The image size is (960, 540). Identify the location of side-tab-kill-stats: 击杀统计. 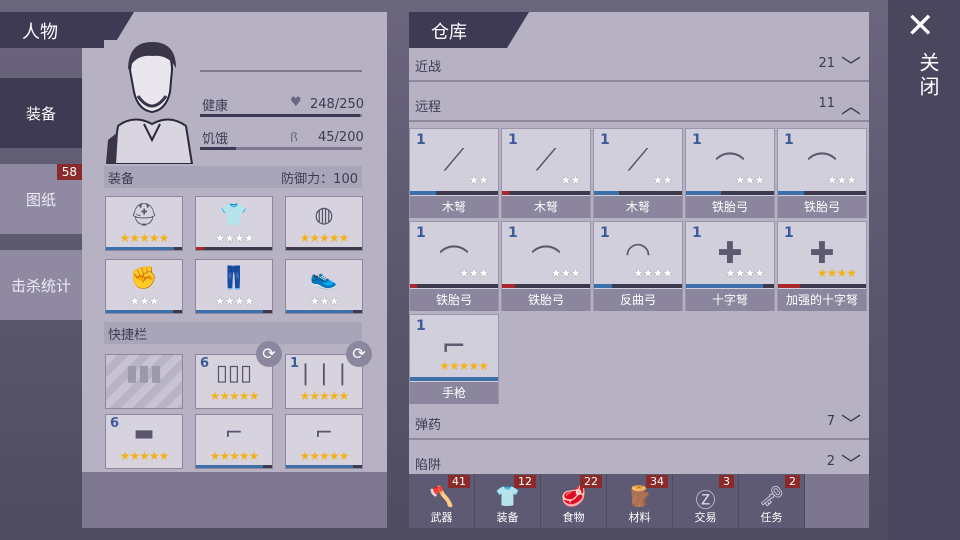
(41, 285).